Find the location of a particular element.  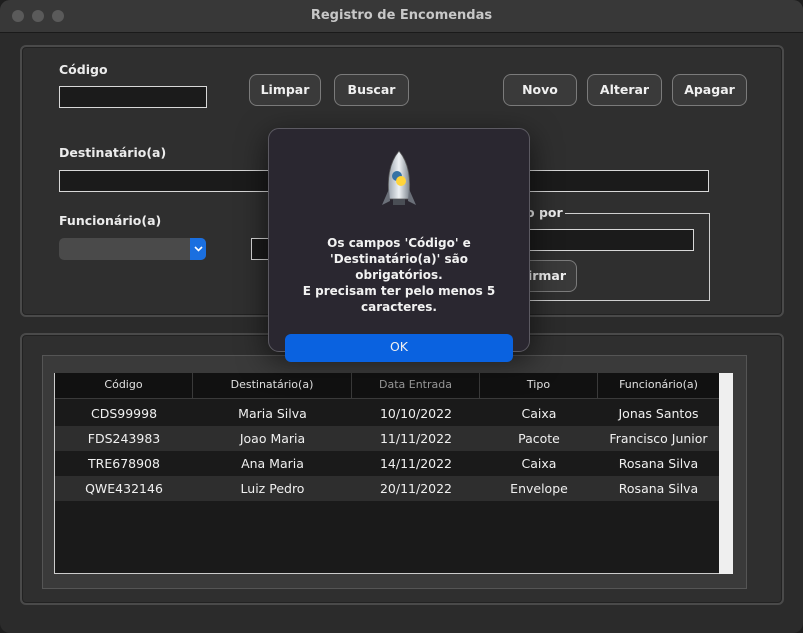

group-title: o por is located at coordinates (544, 212).